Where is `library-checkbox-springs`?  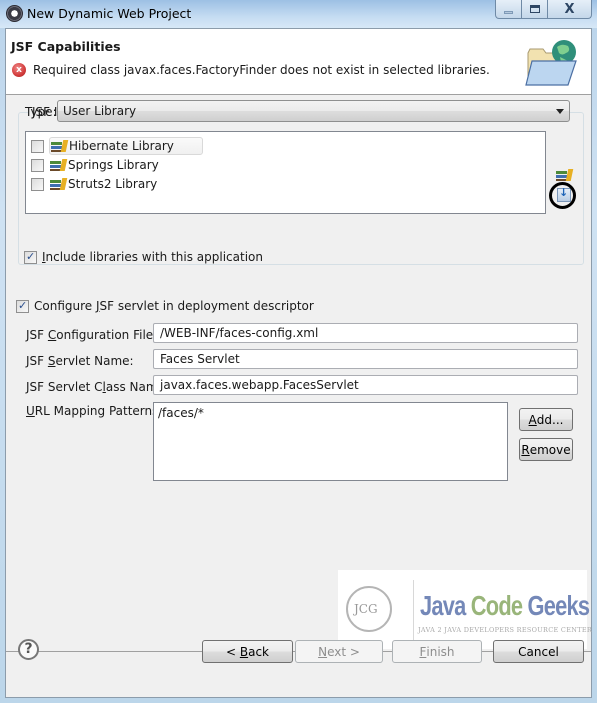 library-checkbox-springs is located at coordinates (37, 165).